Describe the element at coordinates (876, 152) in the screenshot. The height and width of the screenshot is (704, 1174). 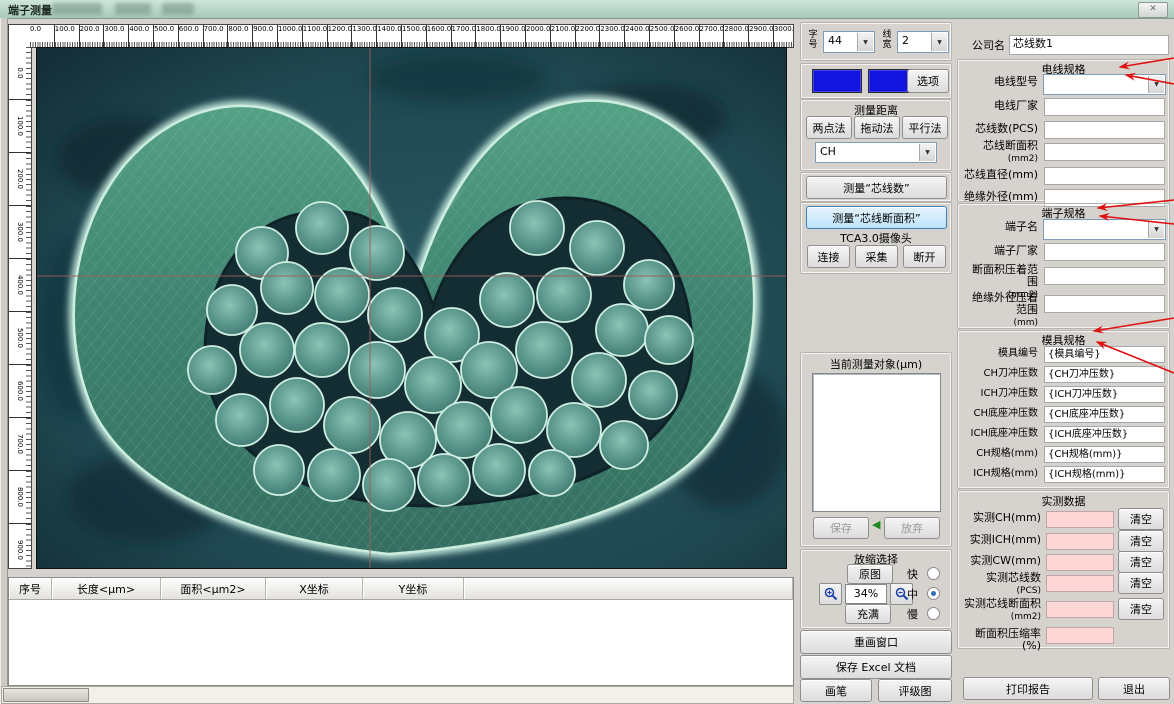
I see `ch-select: CH ▼` at that location.